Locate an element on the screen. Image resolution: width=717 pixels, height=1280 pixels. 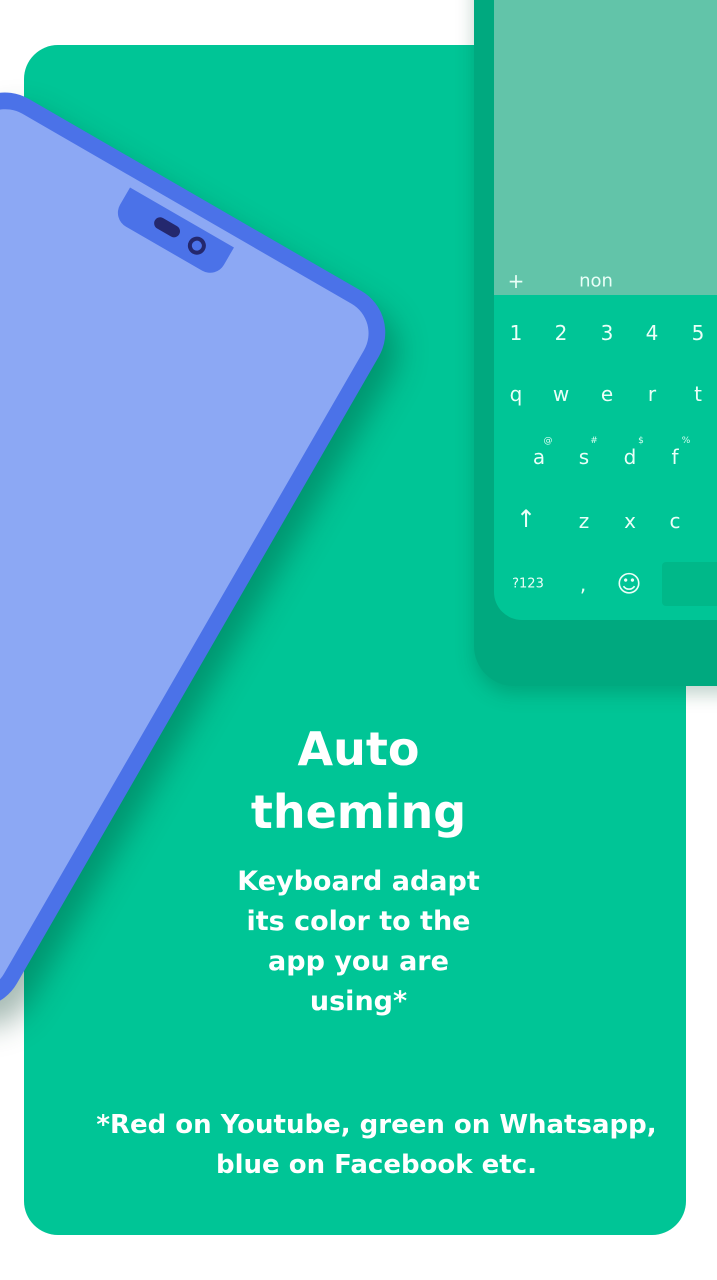
key-1: 1 is located at coordinates (516, 333).